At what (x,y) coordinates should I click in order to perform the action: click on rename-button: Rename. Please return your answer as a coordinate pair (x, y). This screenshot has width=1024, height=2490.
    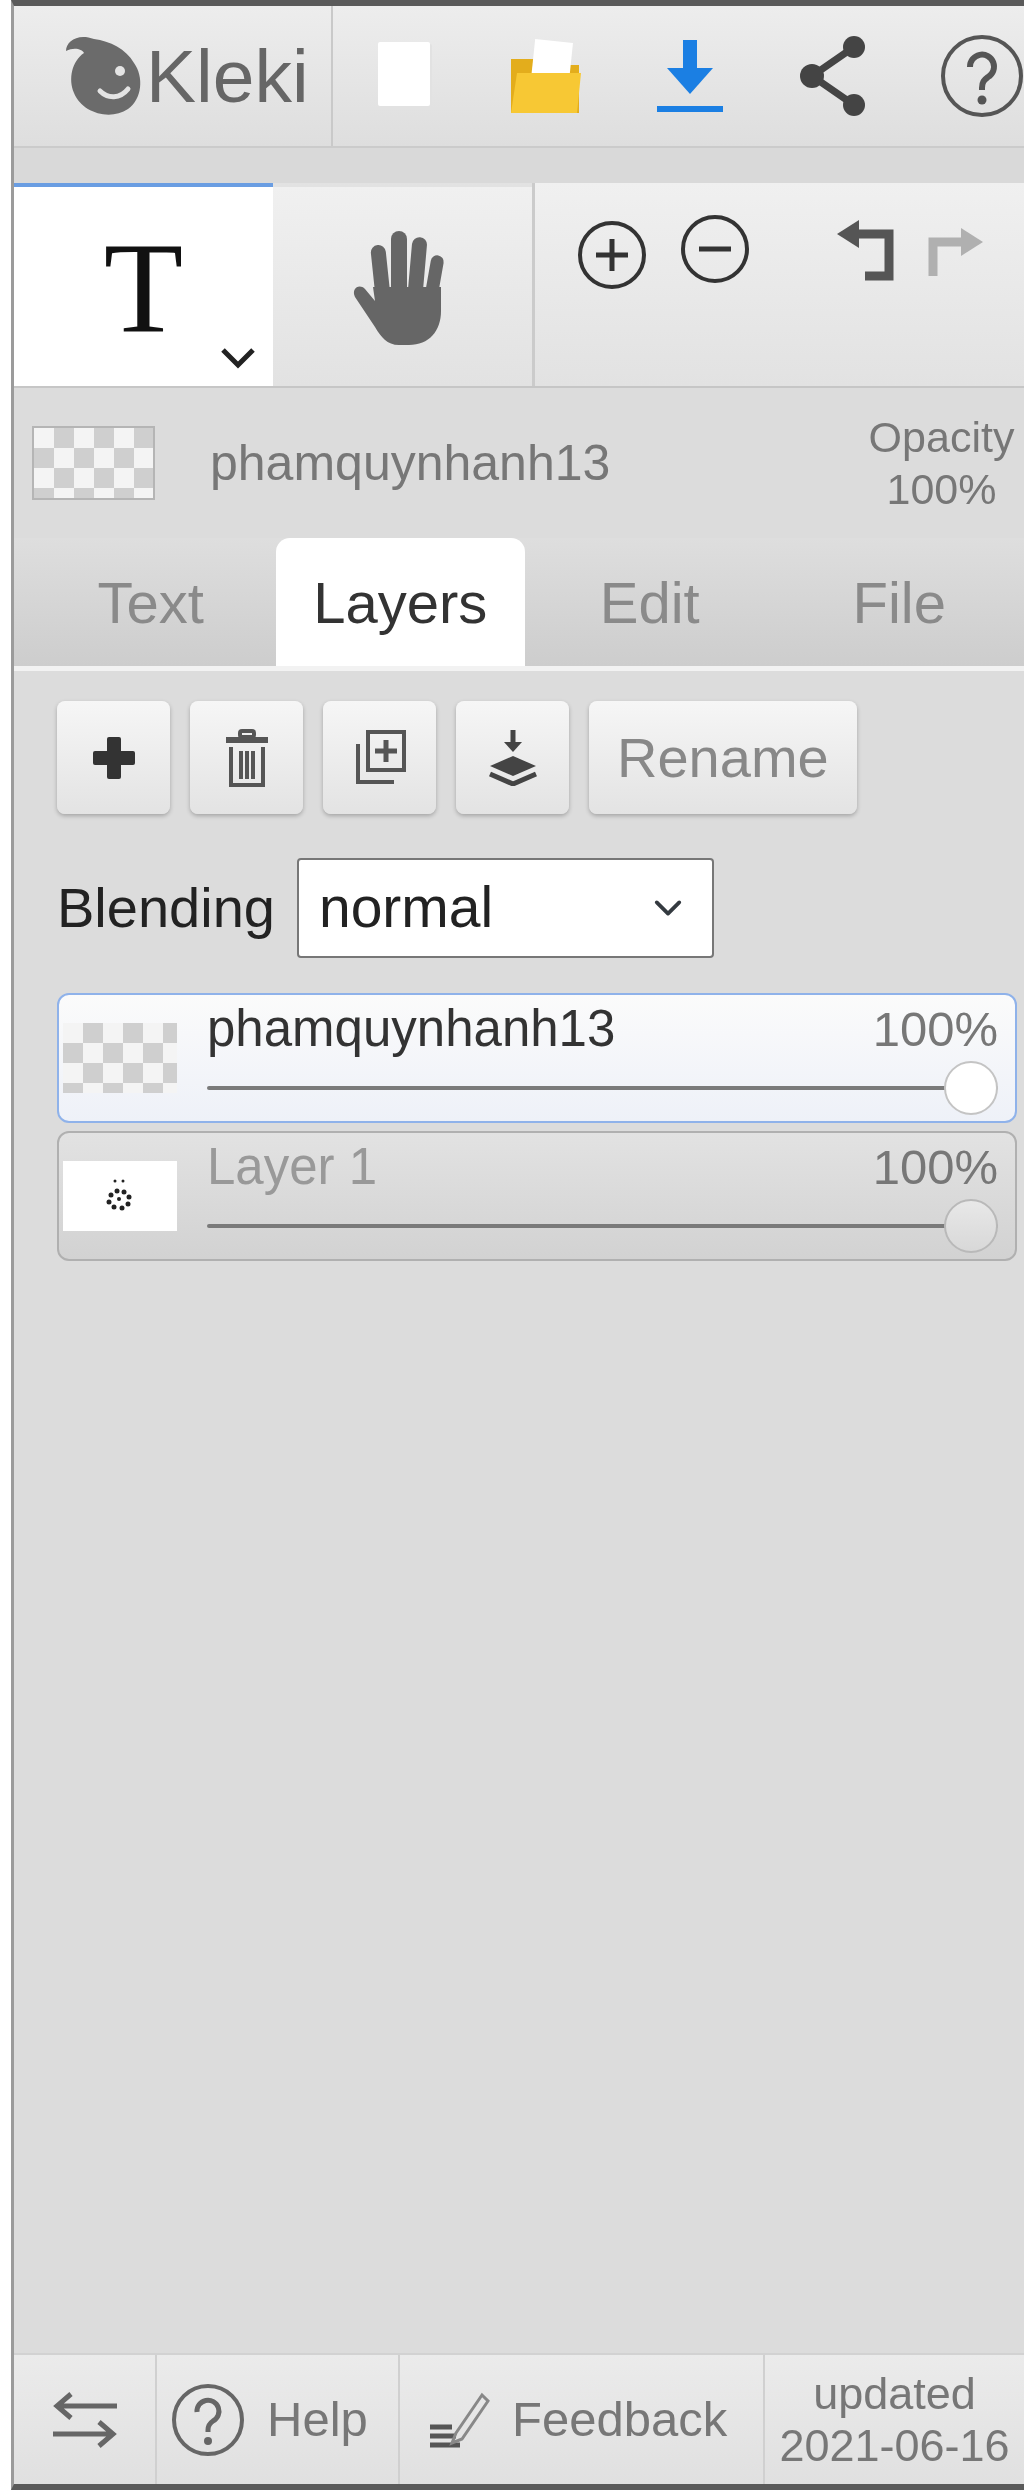
    Looking at the image, I should click on (723, 757).